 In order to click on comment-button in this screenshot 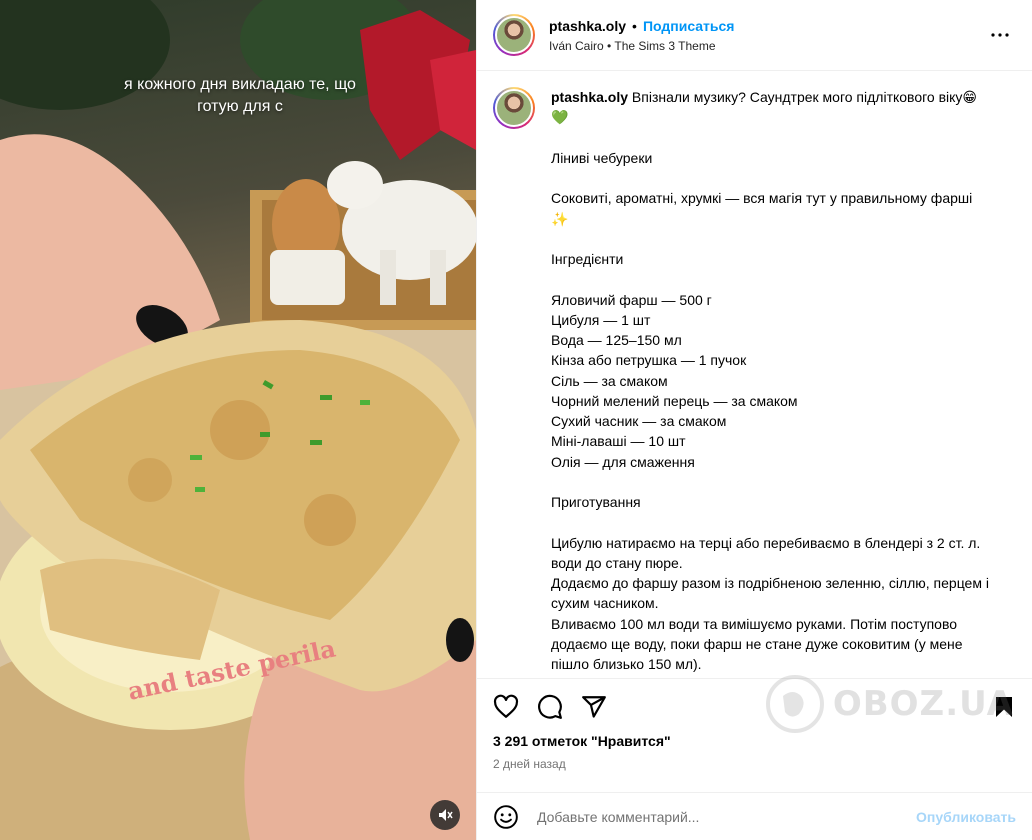, I will do `click(557, 707)`.